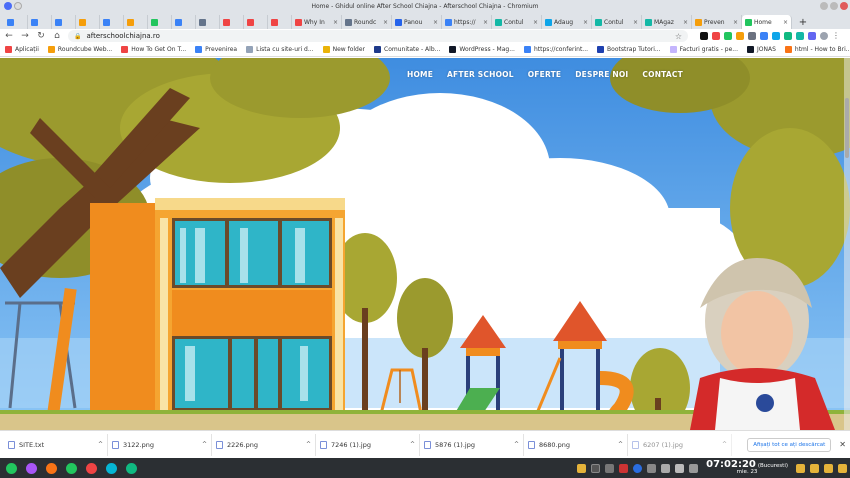 This screenshot has width=850, height=478. I want to click on show-all-downloads-button: Afișați tot ce ați descărcat, so click(789, 444).